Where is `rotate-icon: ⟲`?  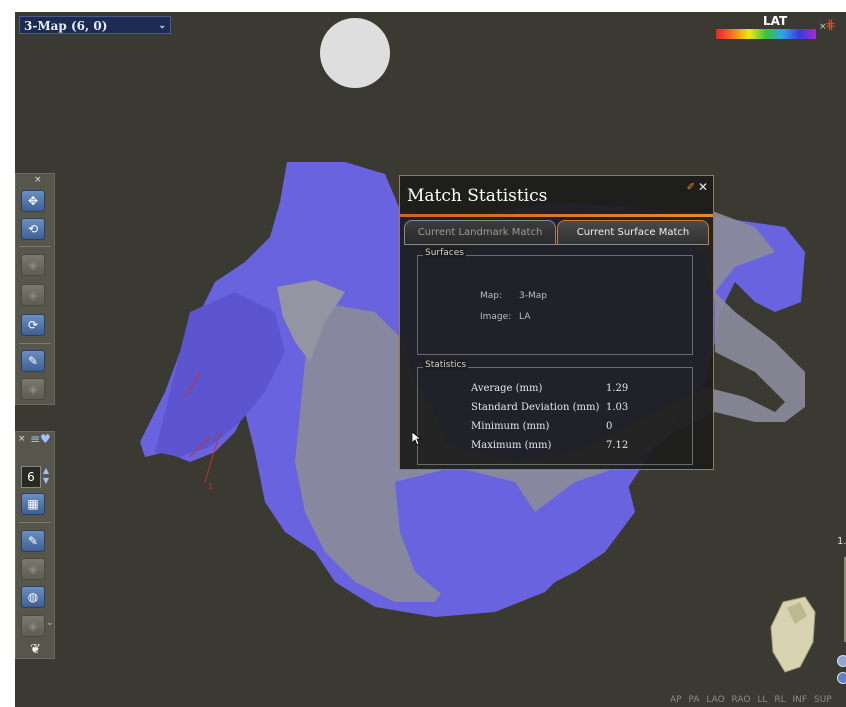 rotate-icon: ⟲ is located at coordinates (33, 229).